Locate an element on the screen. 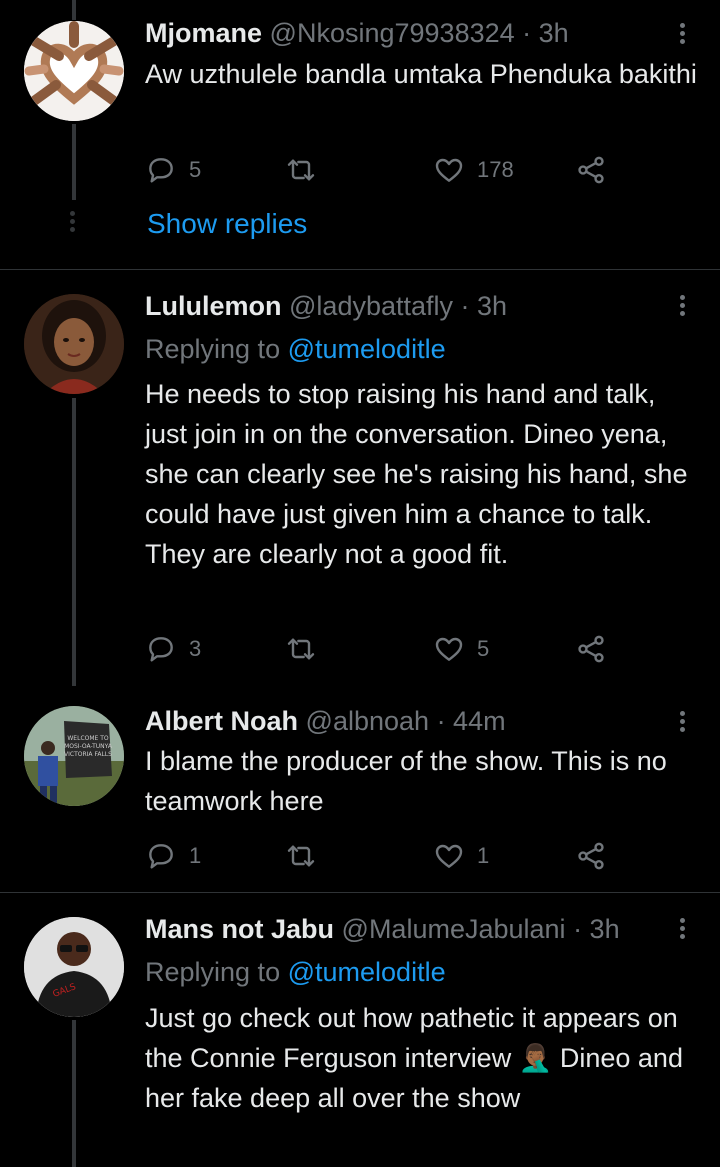 This screenshot has height=1167, width=720. facepalm-emoji: 🤦🏾‍♂️ is located at coordinates (535, 1058).